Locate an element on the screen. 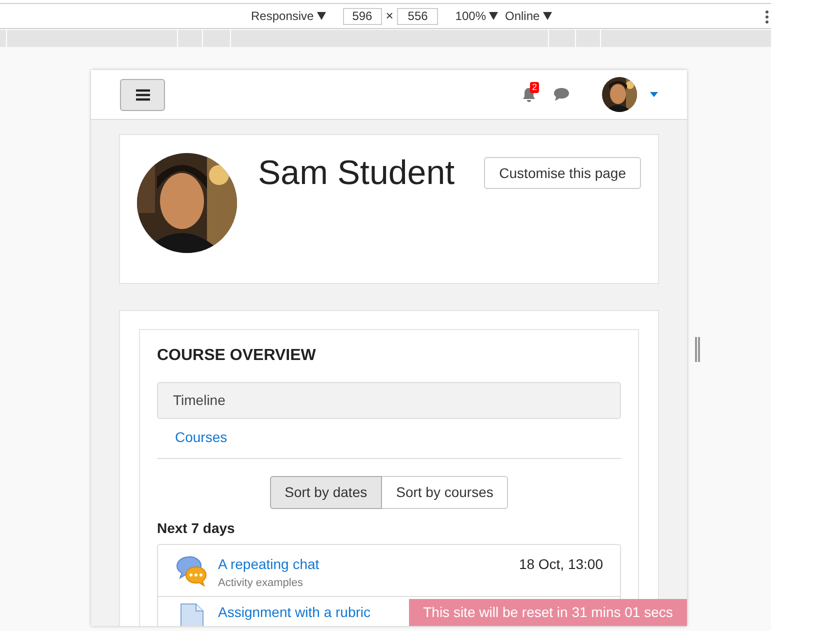  more-options-icon is located at coordinates (767, 17).